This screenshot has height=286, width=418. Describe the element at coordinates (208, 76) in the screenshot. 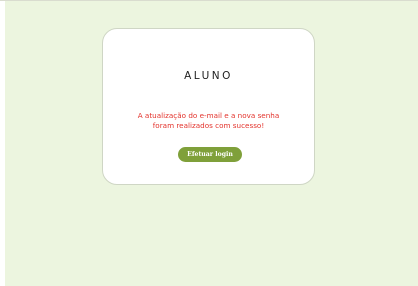

I see `card-title: ALUNO` at that location.